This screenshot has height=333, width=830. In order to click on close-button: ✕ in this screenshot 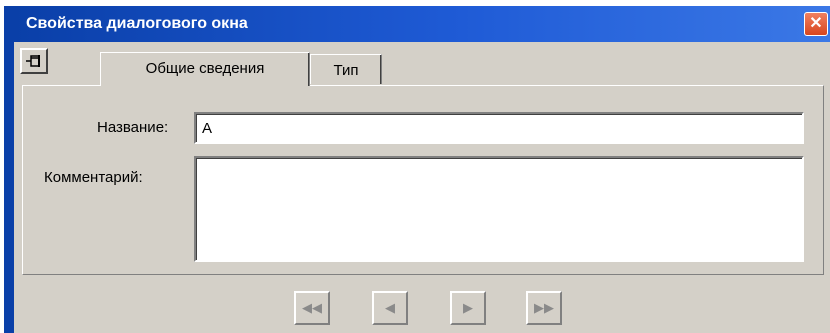, I will do `click(816, 24)`.